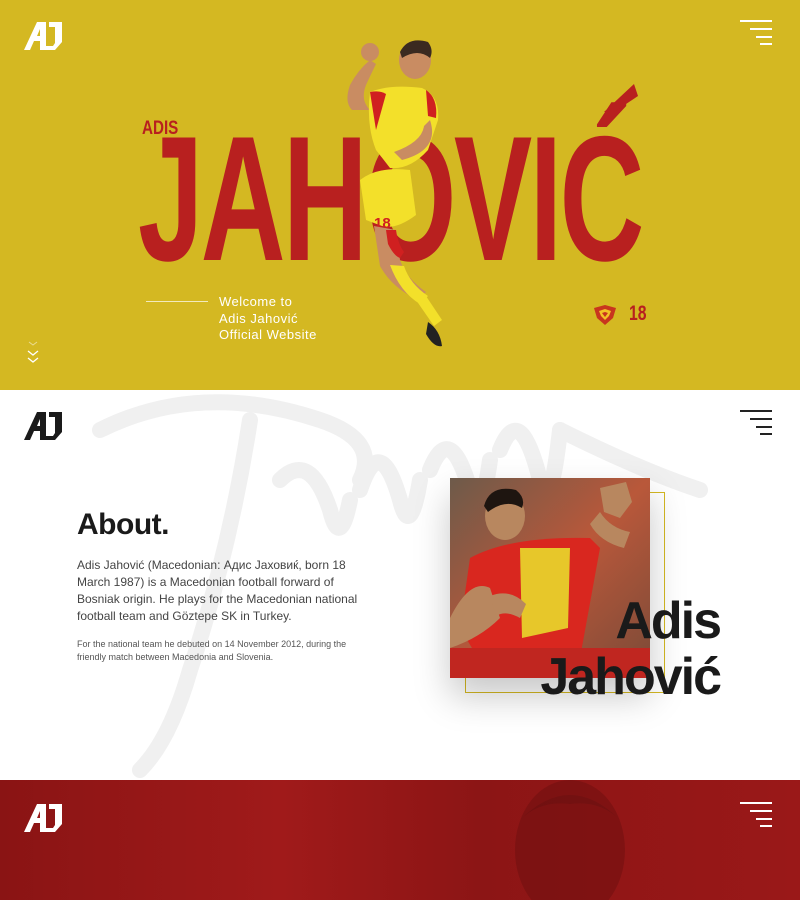 This screenshot has height=900, width=800. Describe the element at coordinates (631, 677) in the screenshot. I see `photo-name-last: Jahović` at that location.